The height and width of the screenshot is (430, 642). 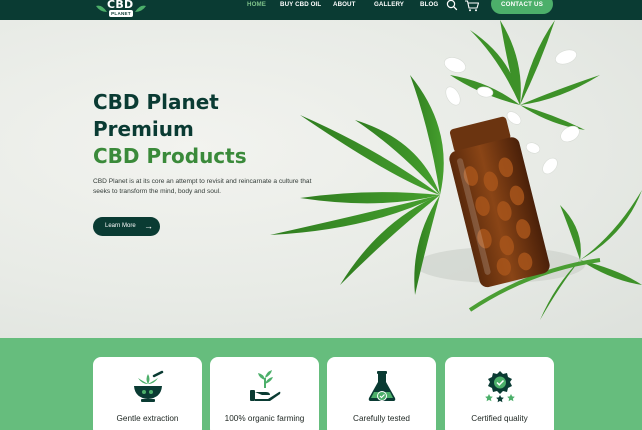 What do you see at coordinates (499, 418) in the screenshot?
I see `feature-label: Certified quality` at bounding box center [499, 418].